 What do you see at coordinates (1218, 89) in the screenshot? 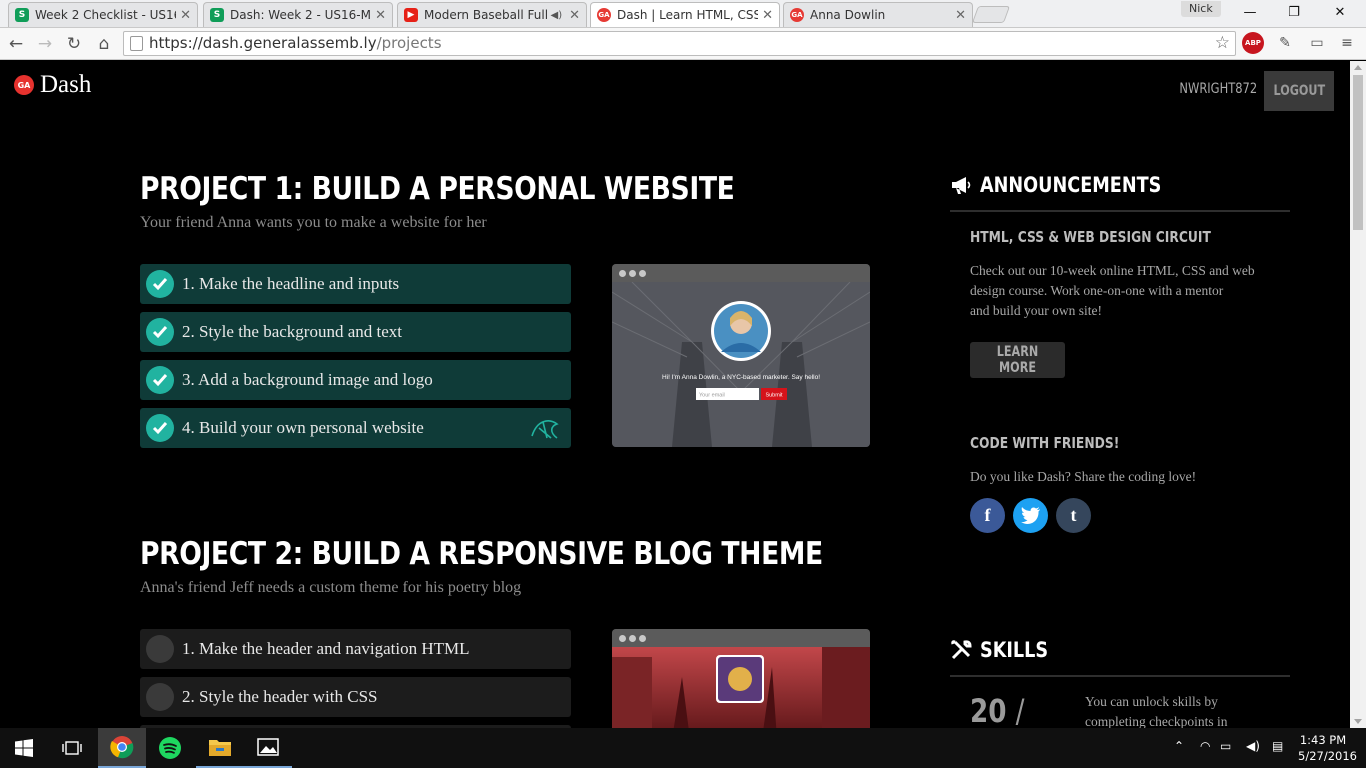
I see `username-link: NWRIGHT872` at bounding box center [1218, 89].